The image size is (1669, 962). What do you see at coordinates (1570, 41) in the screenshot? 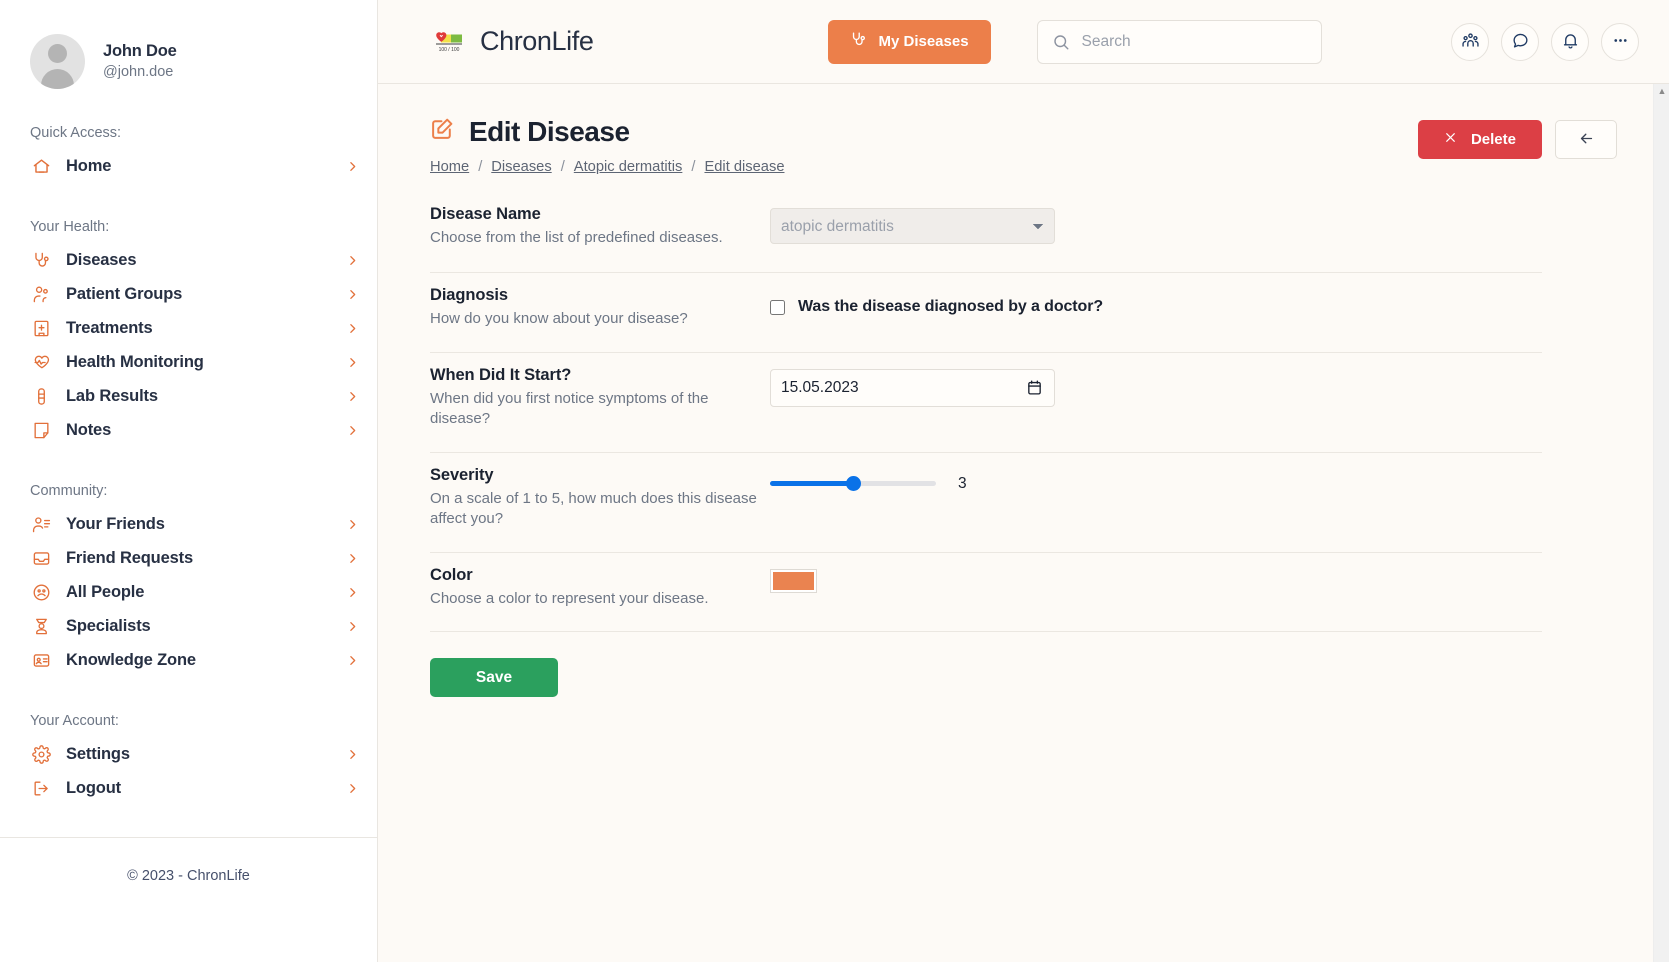
I see `notifications-button` at bounding box center [1570, 41].